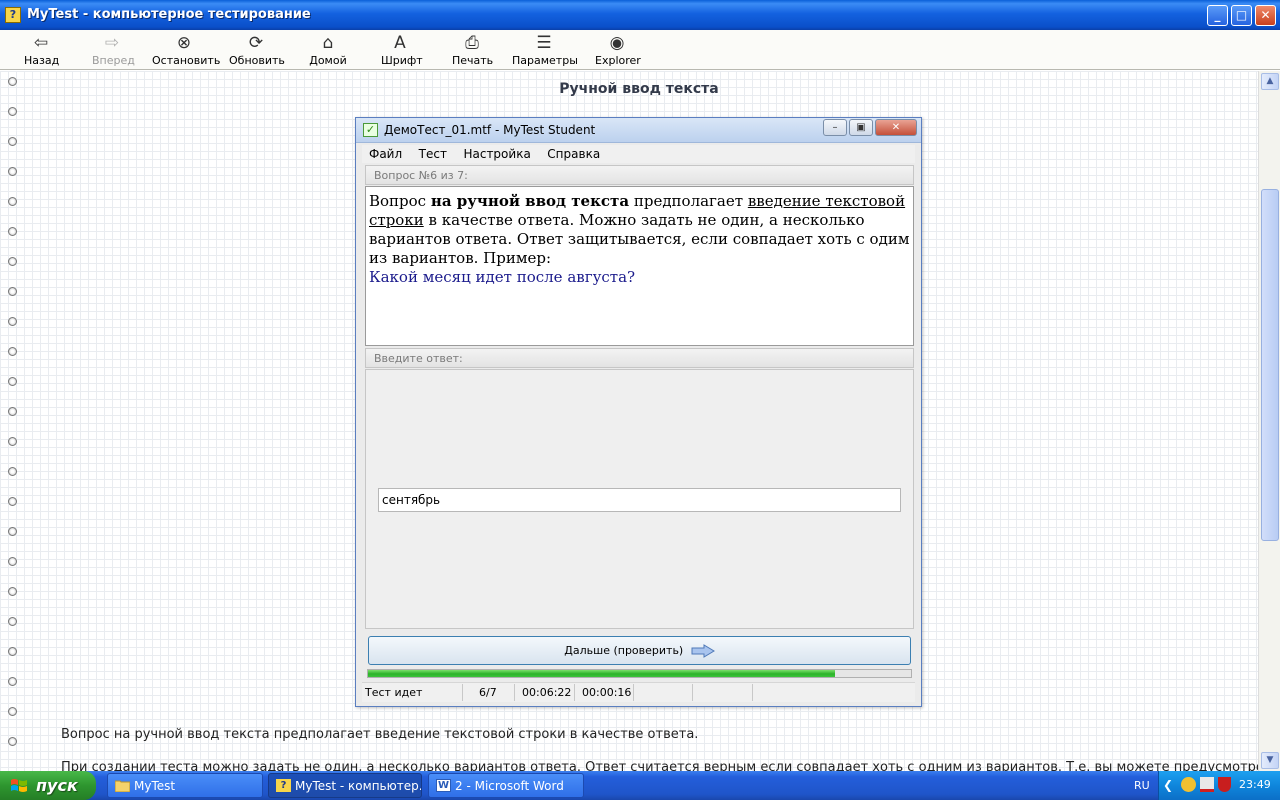  I want to click on scroll-up-icon: ▲, so click(1270, 81).